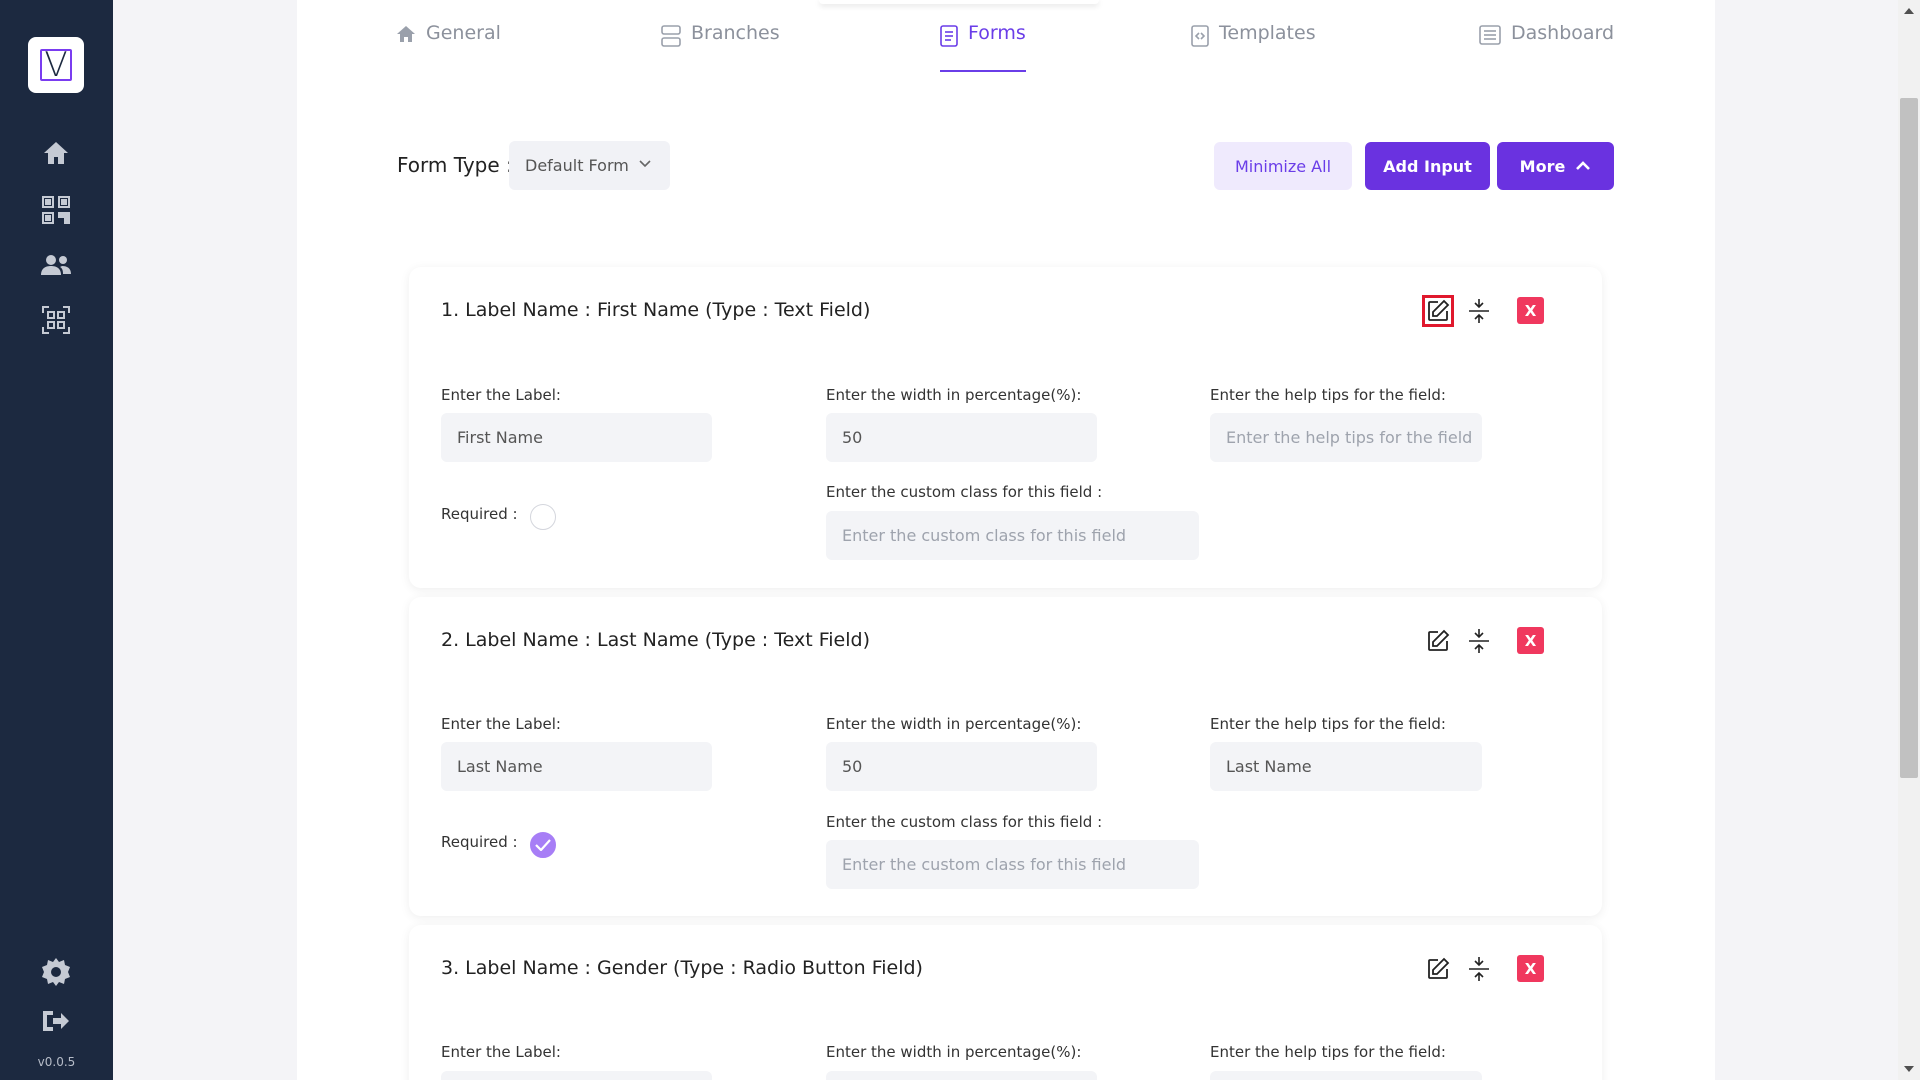  Describe the element at coordinates (56, 265) in the screenshot. I see `users-icon` at that location.